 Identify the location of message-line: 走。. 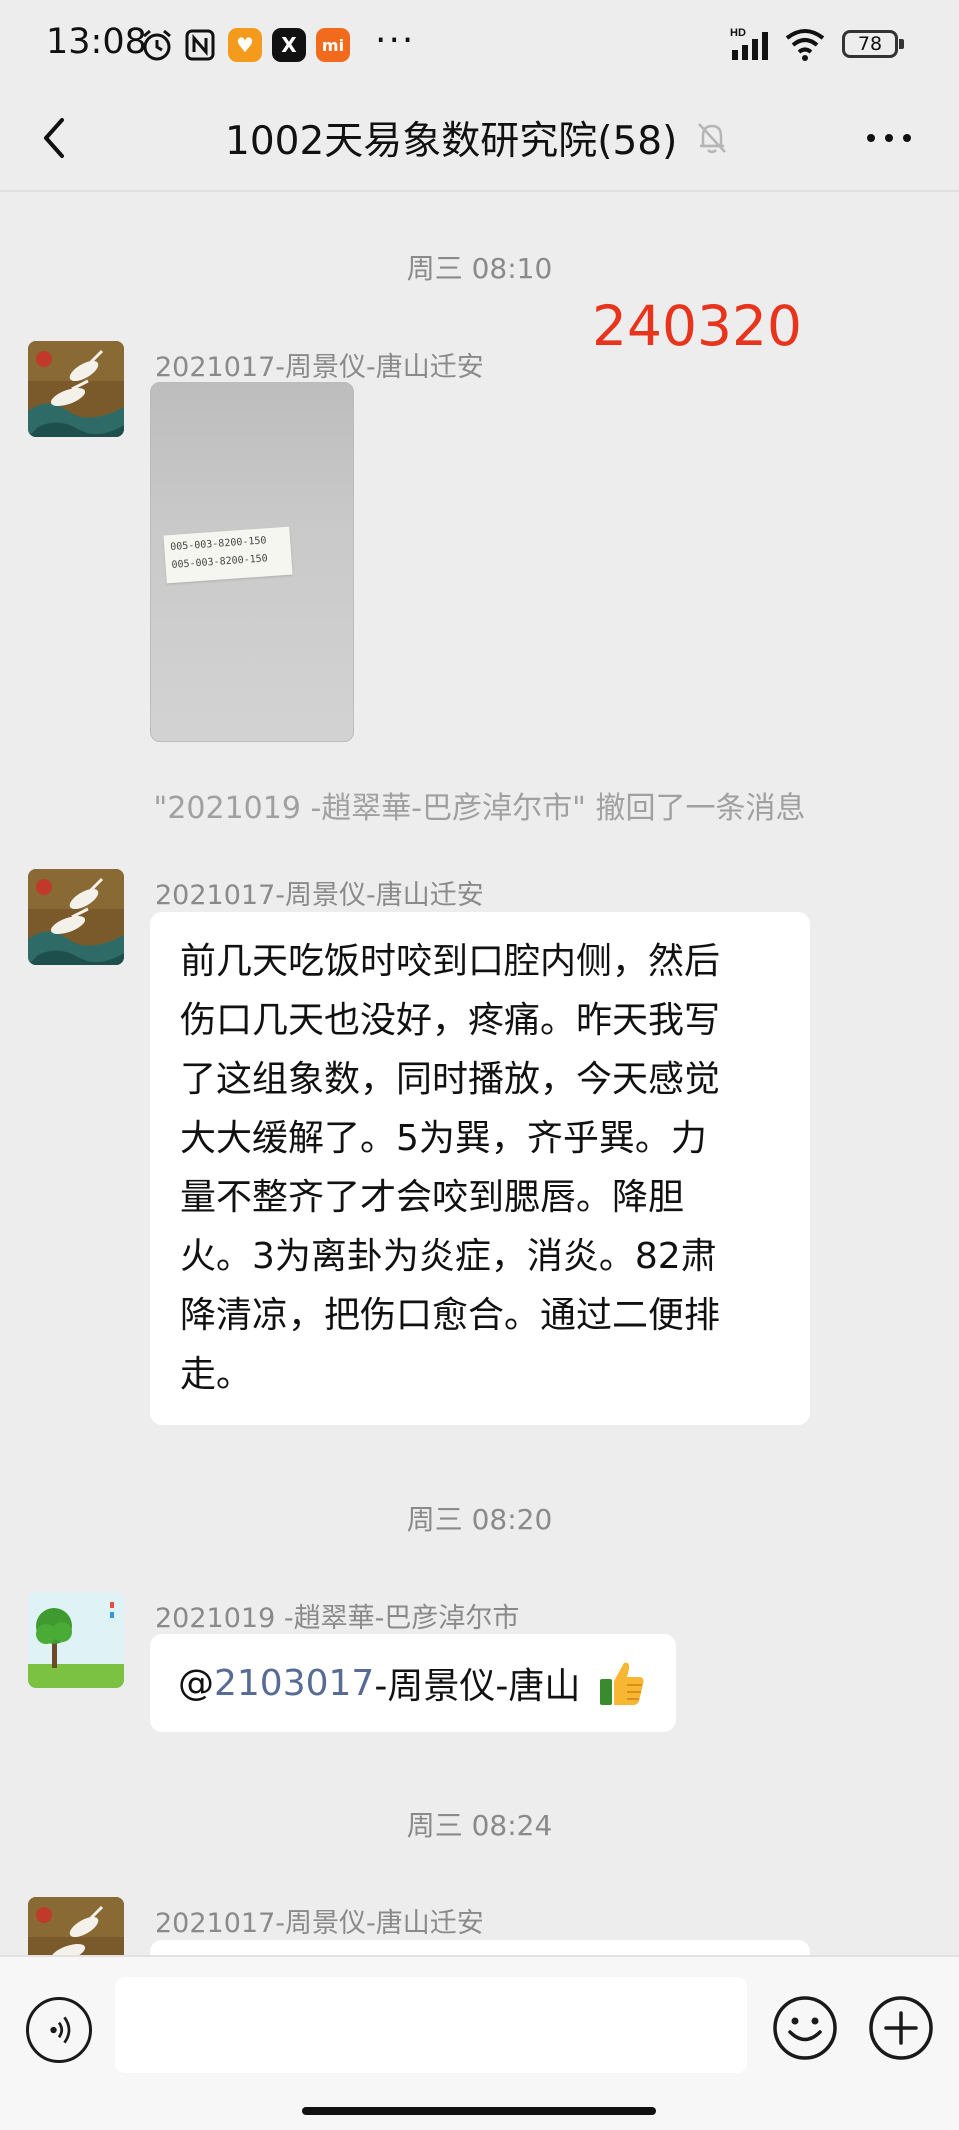
(216, 1374).